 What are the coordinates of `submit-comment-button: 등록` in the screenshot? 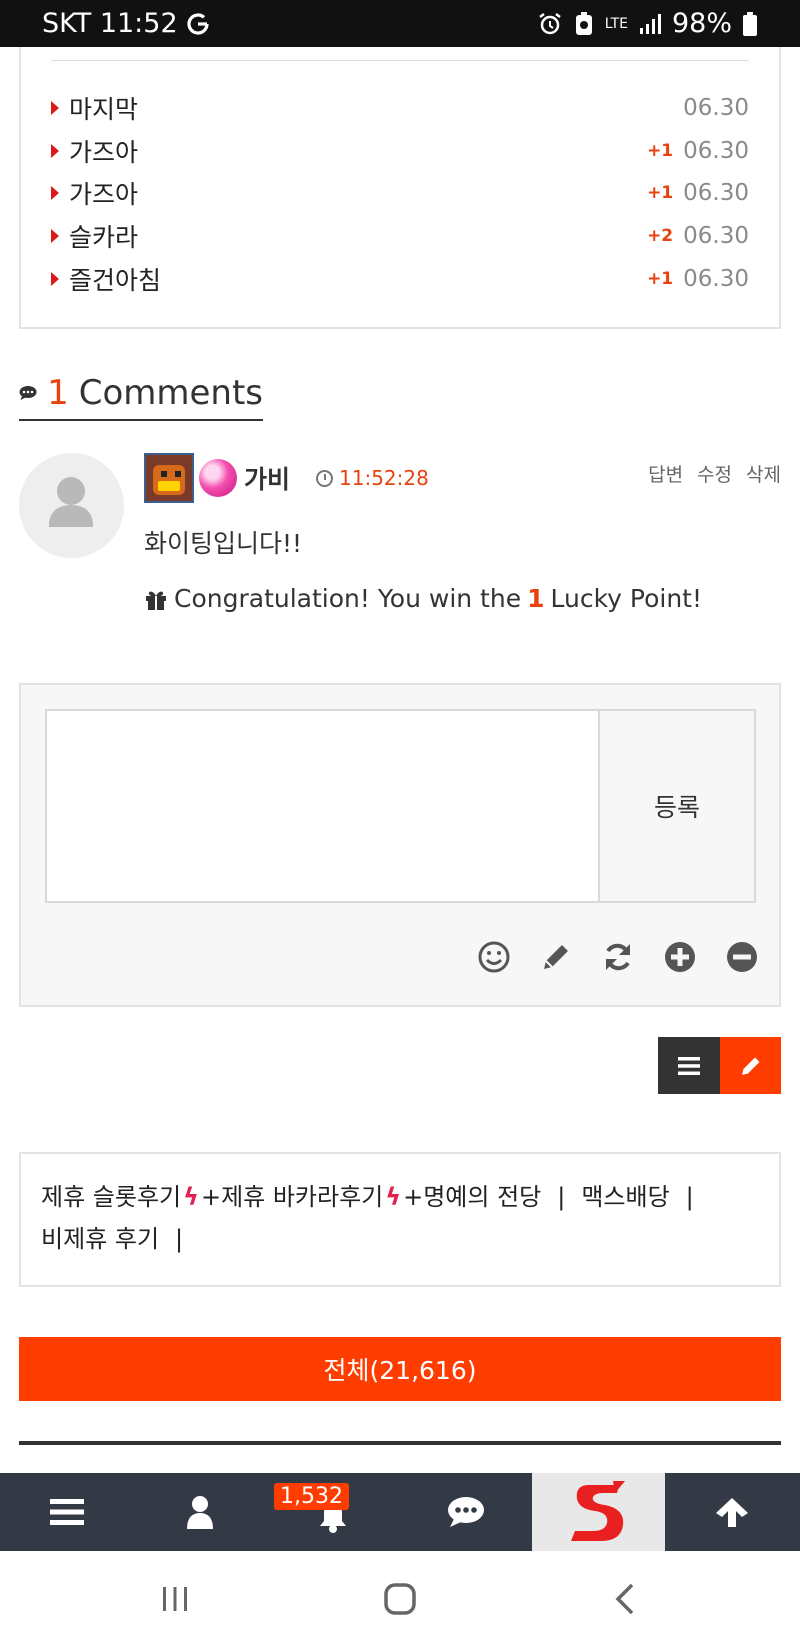 It's located at (678, 806).